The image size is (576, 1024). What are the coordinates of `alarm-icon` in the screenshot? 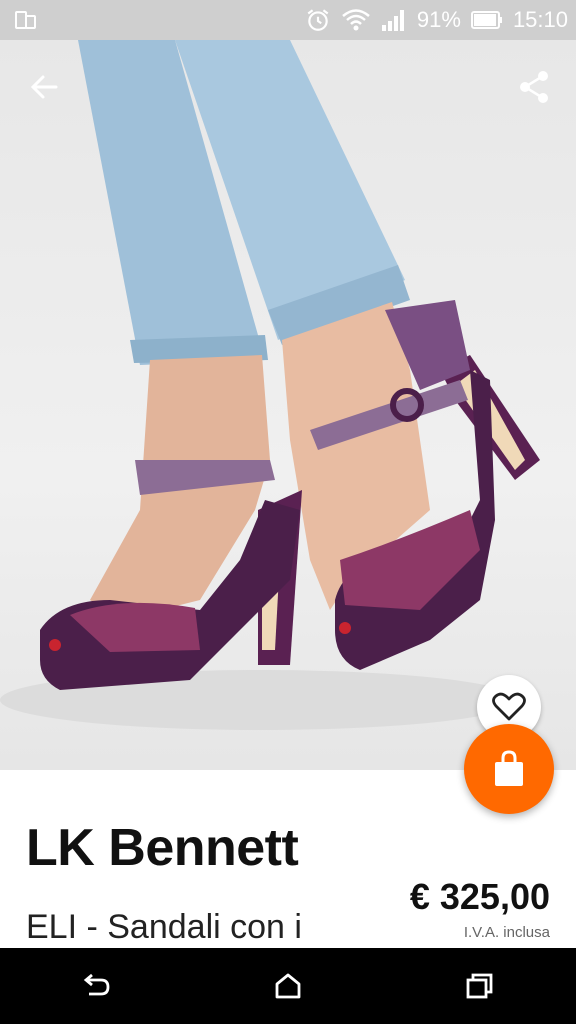 It's located at (318, 20).